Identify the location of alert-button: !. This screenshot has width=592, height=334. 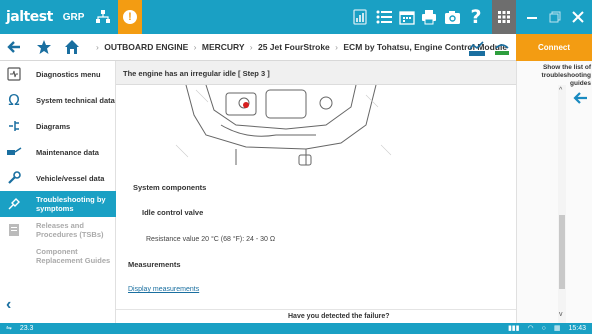
(130, 17).